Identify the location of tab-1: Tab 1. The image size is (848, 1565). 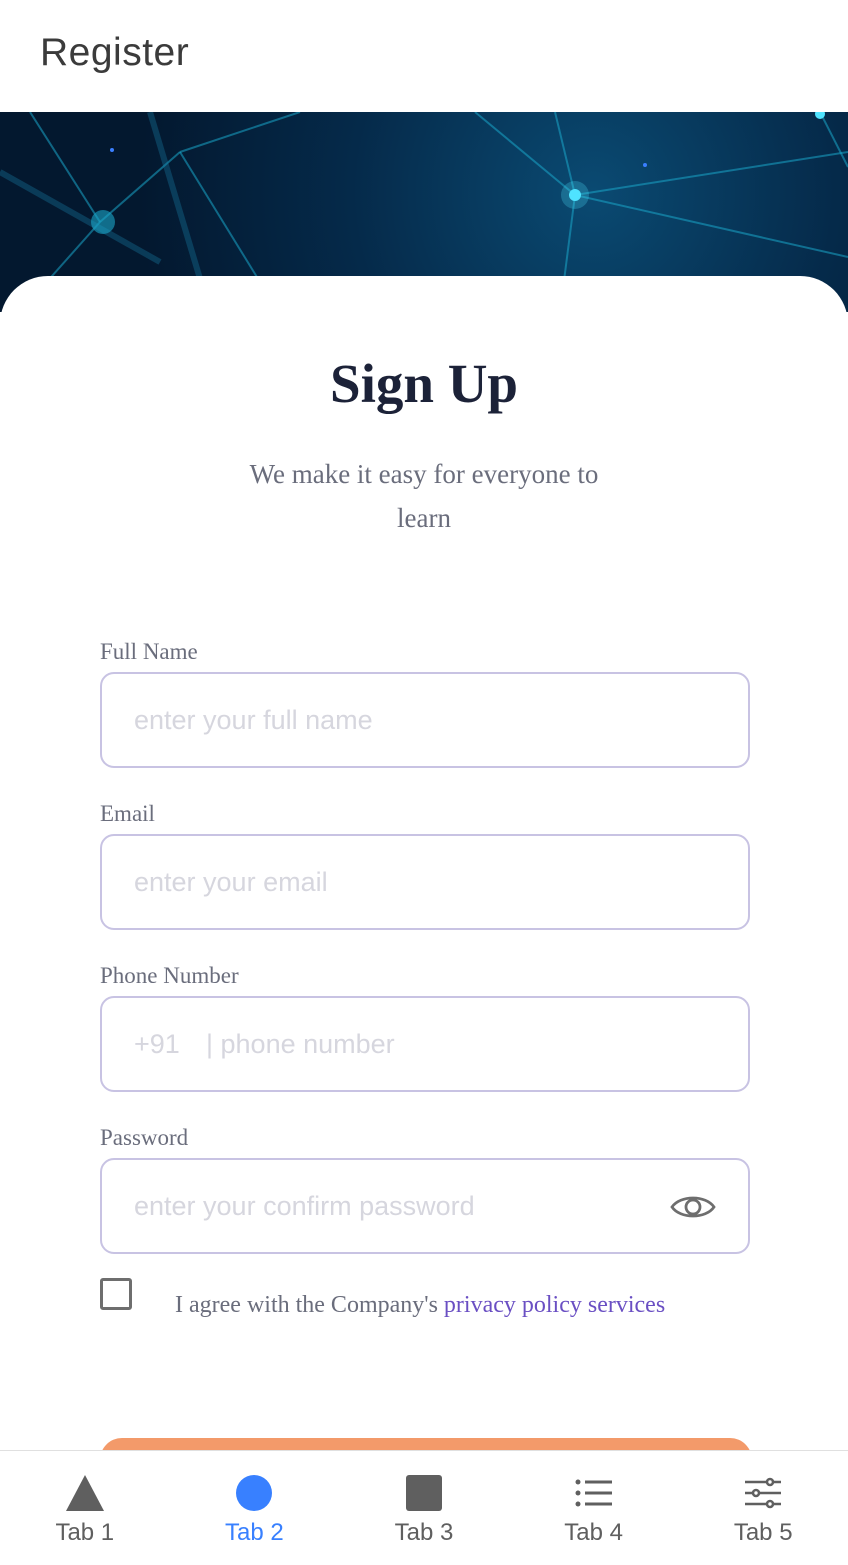
(85, 1508).